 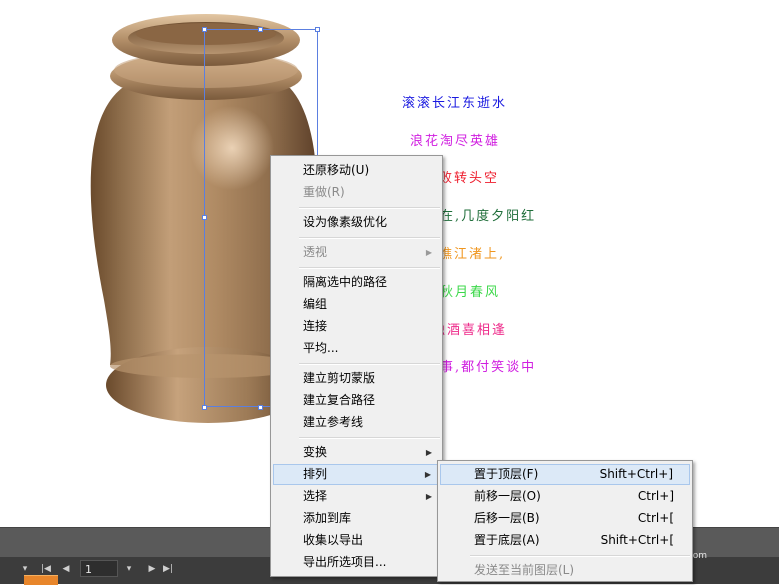 I want to click on menu-label: 连接, so click(x=315, y=326).